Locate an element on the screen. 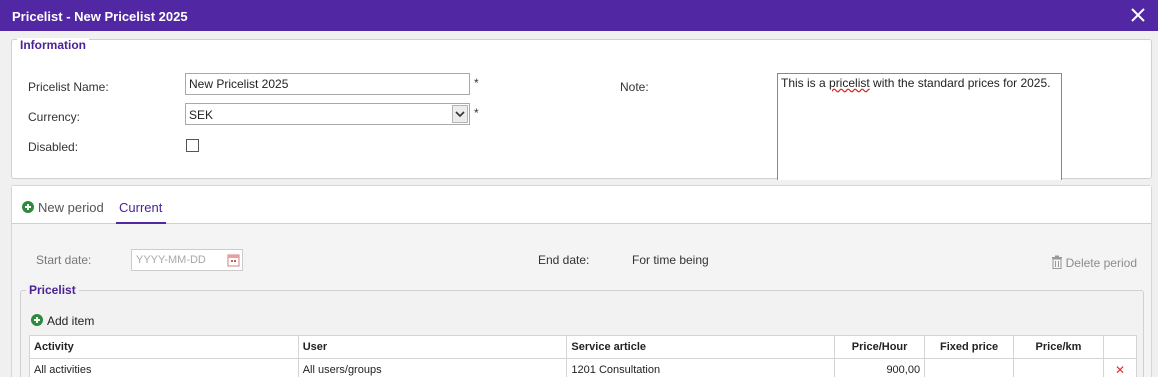 This screenshot has width=1158, height=377. active-tab-indicator is located at coordinates (141, 223).